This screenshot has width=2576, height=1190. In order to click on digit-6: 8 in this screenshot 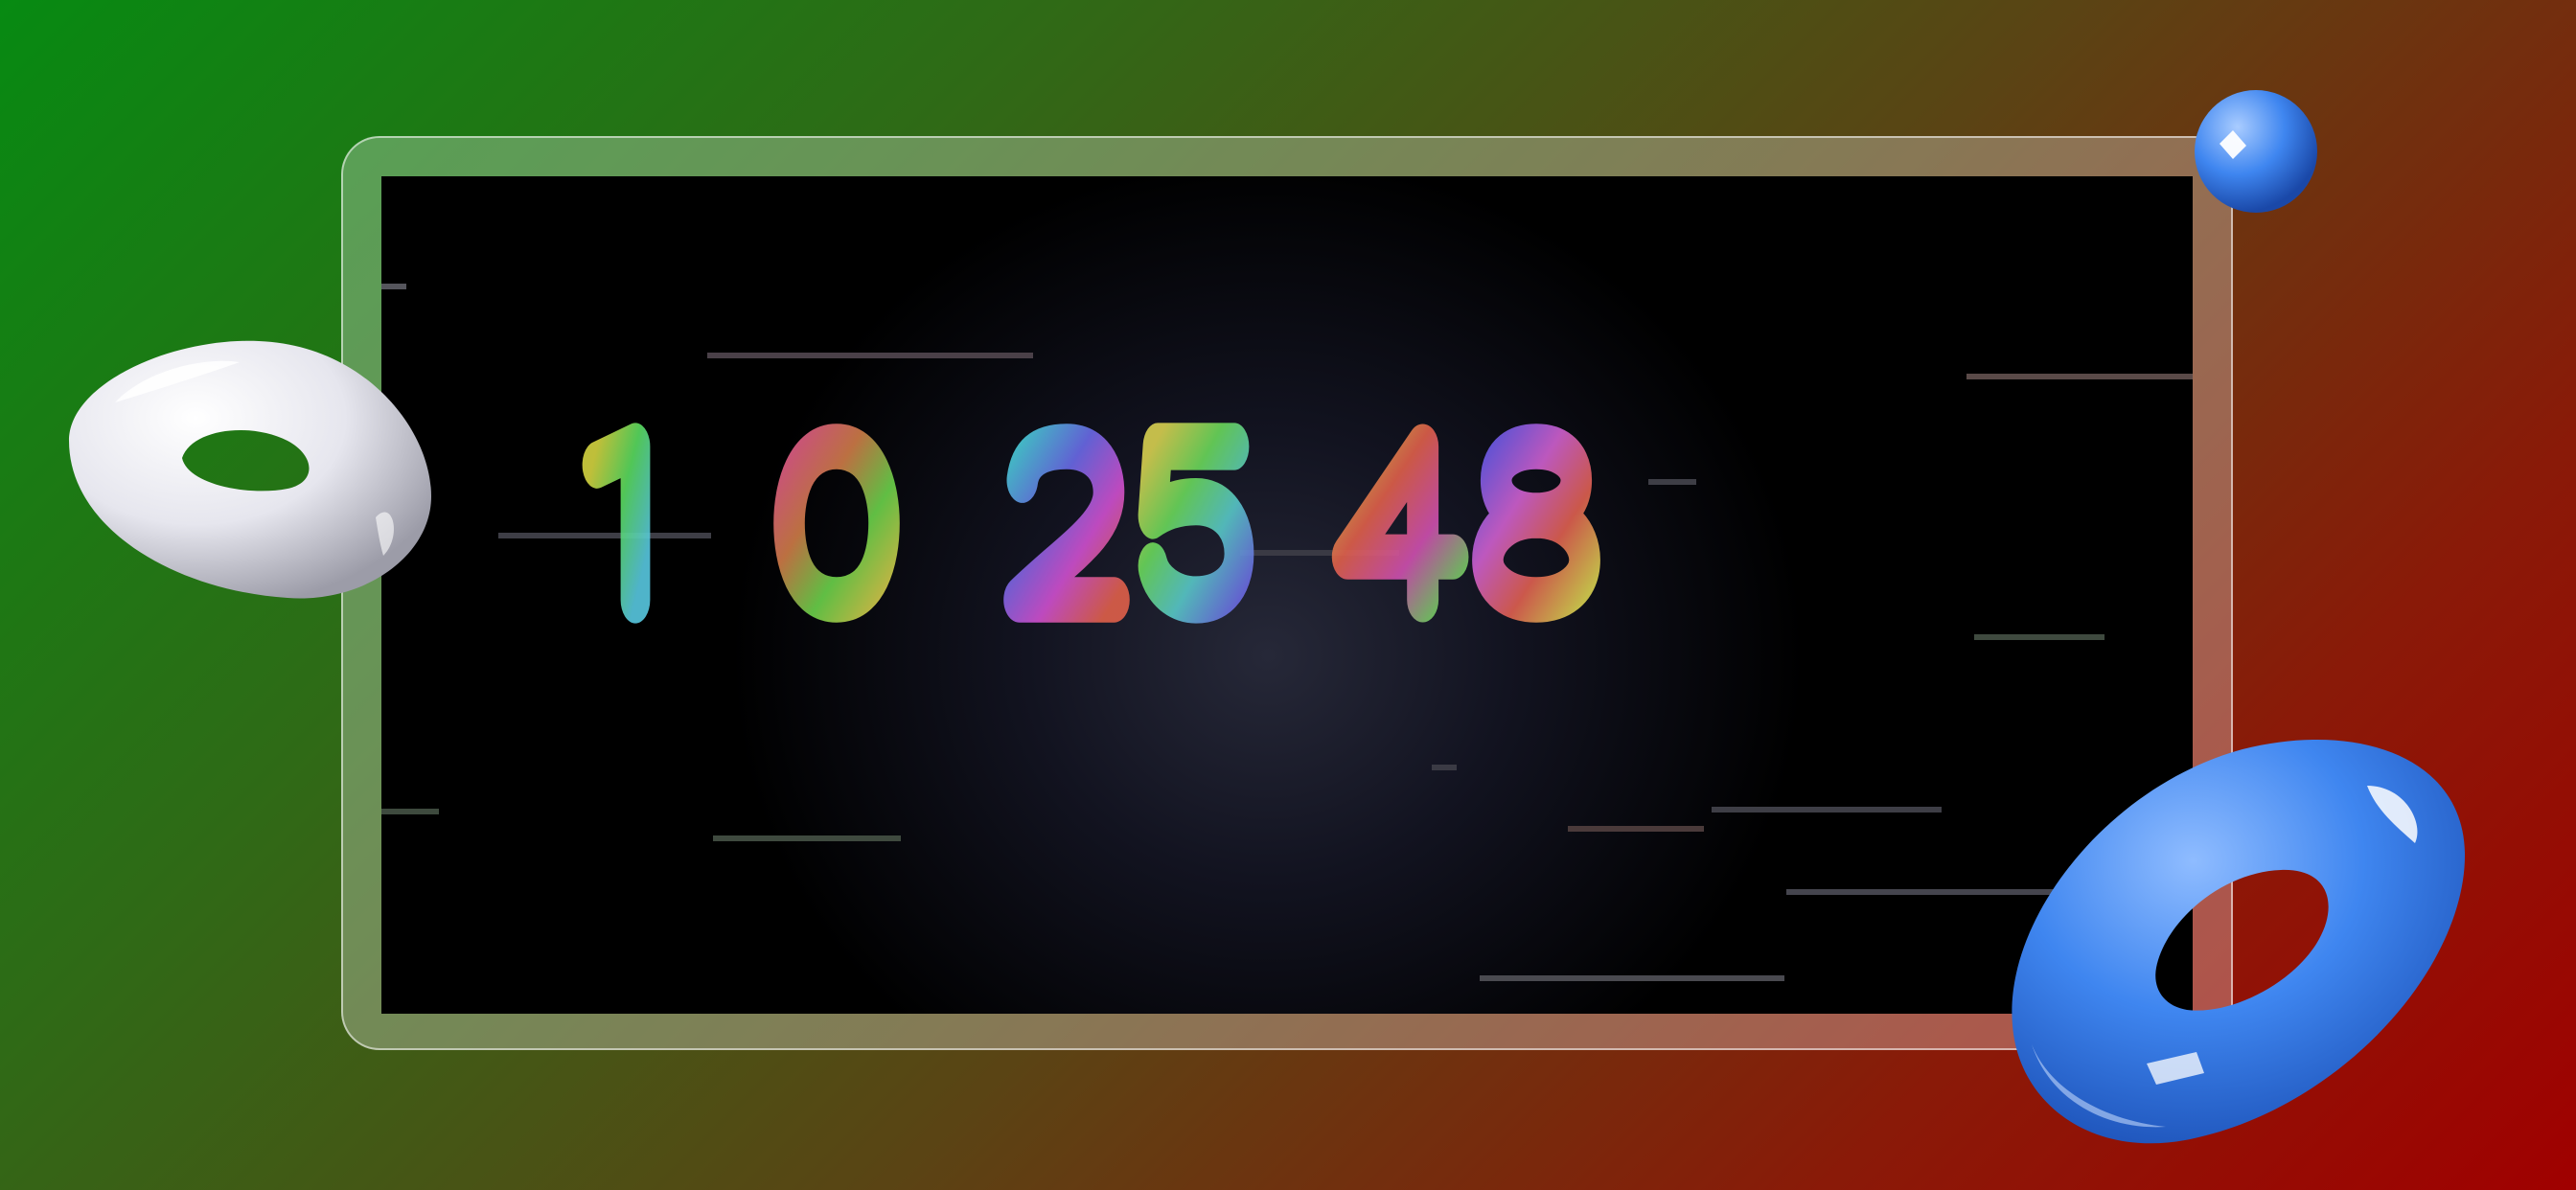, I will do `click(1536, 523)`.